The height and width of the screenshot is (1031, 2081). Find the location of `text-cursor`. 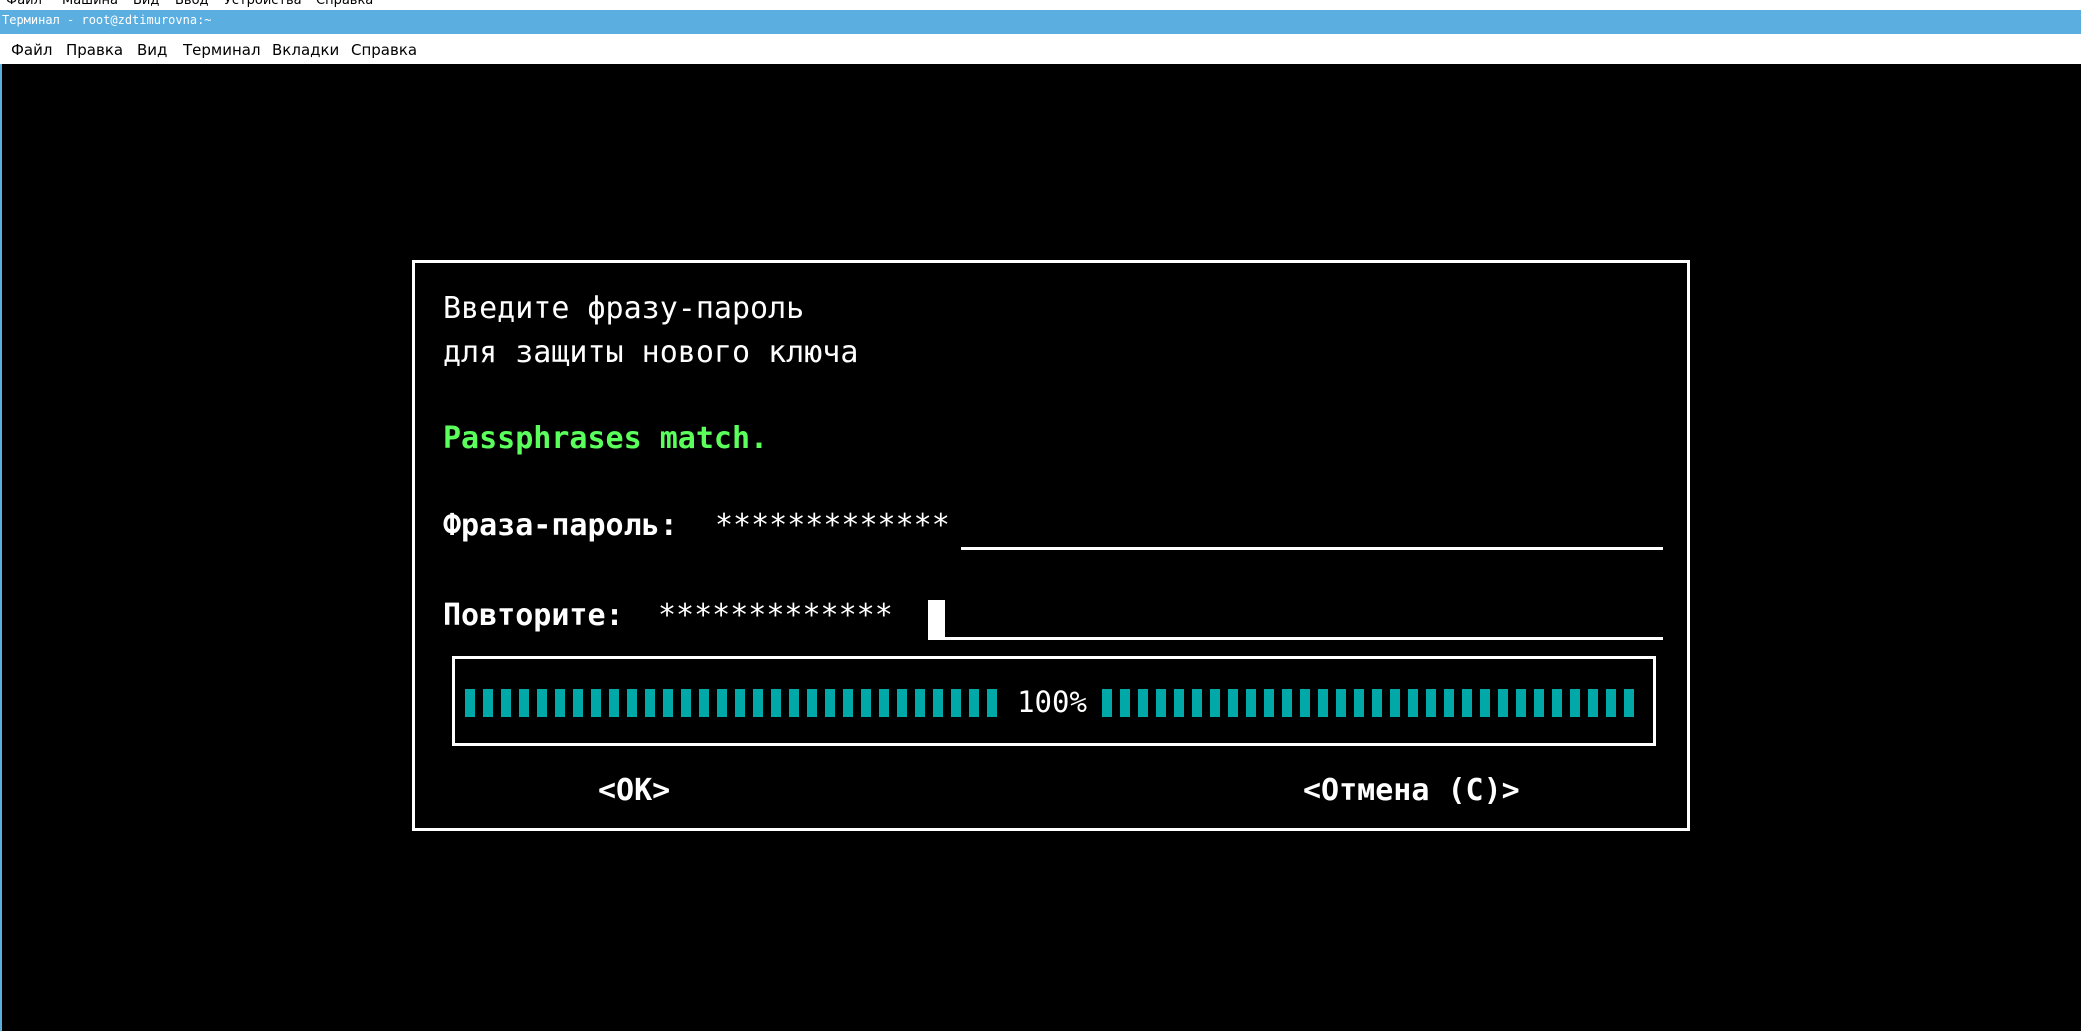

text-cursor is located at coordinates (936, 620).